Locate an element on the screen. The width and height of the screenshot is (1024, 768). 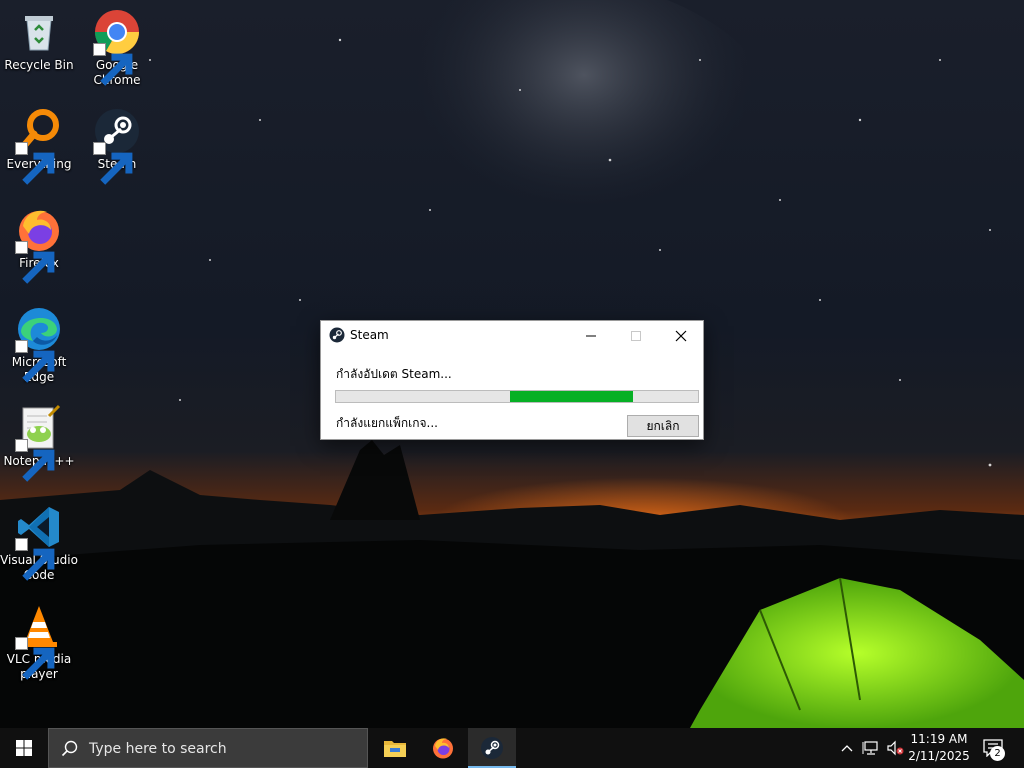
file-explorer-icon is located at coordinates (395, 749).